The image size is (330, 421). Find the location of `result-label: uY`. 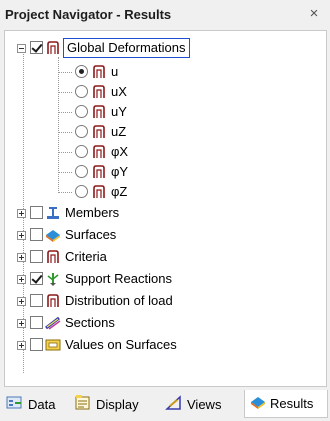

result-label: uY is located at coordinates (119, 111).